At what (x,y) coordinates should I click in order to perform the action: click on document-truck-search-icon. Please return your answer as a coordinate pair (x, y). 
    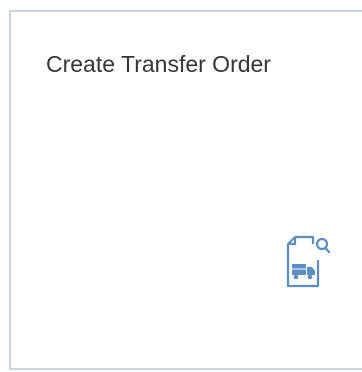
    Looking at the image, I should click on (308, 263).